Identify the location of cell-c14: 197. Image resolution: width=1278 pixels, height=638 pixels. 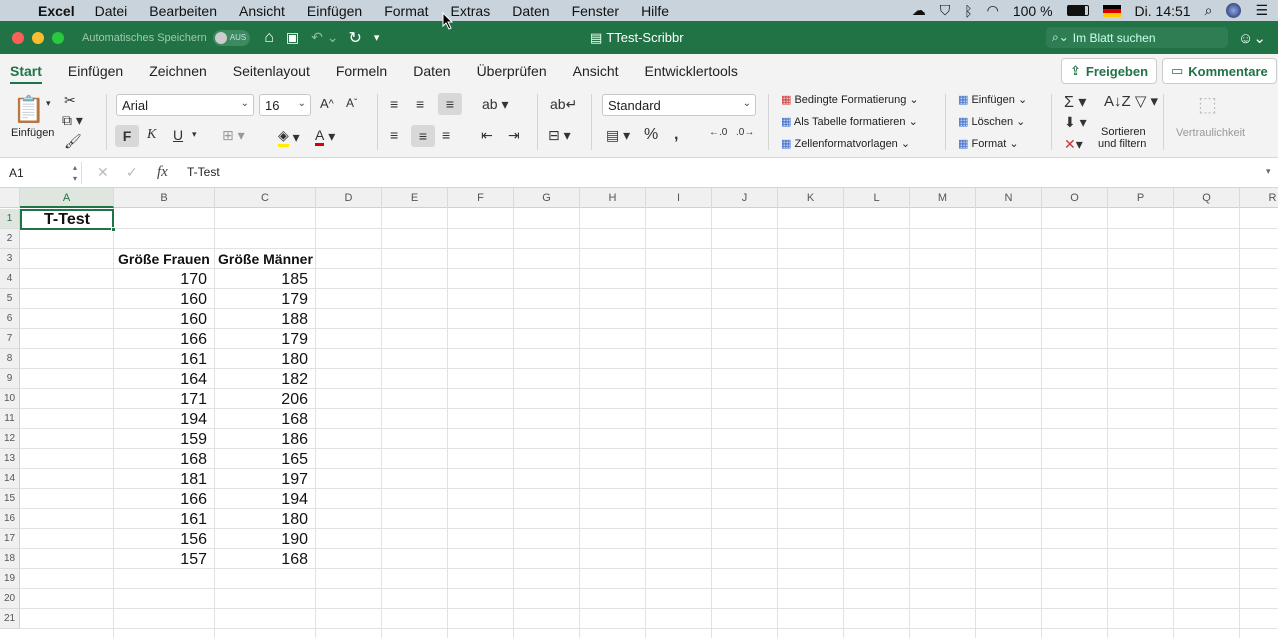
(261, 479).